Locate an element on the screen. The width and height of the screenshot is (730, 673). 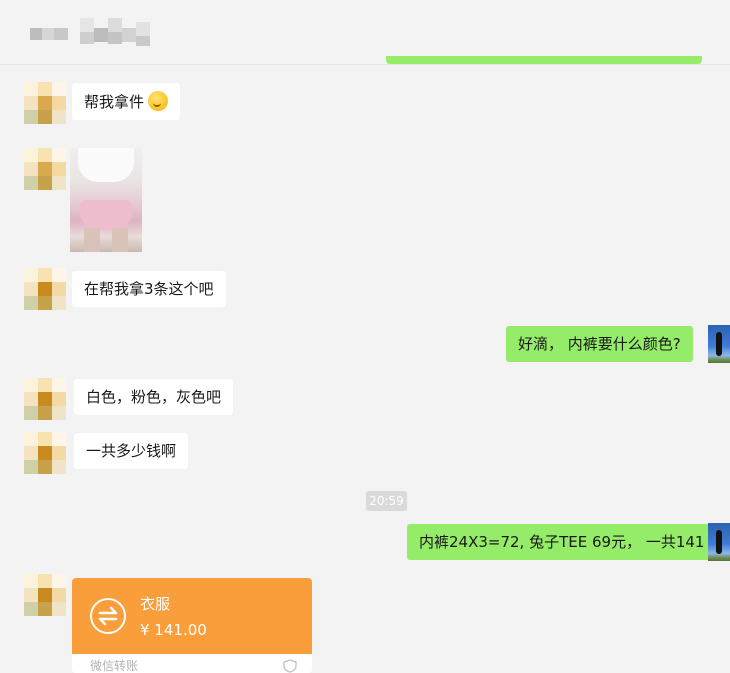
received-image is located at coordinates (106, 200).